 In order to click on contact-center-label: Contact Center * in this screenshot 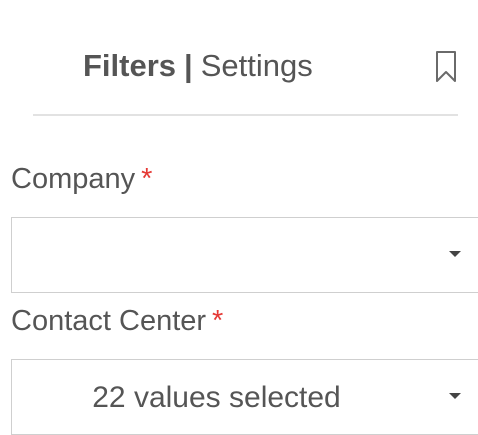, I will do `click(117, 321)`.